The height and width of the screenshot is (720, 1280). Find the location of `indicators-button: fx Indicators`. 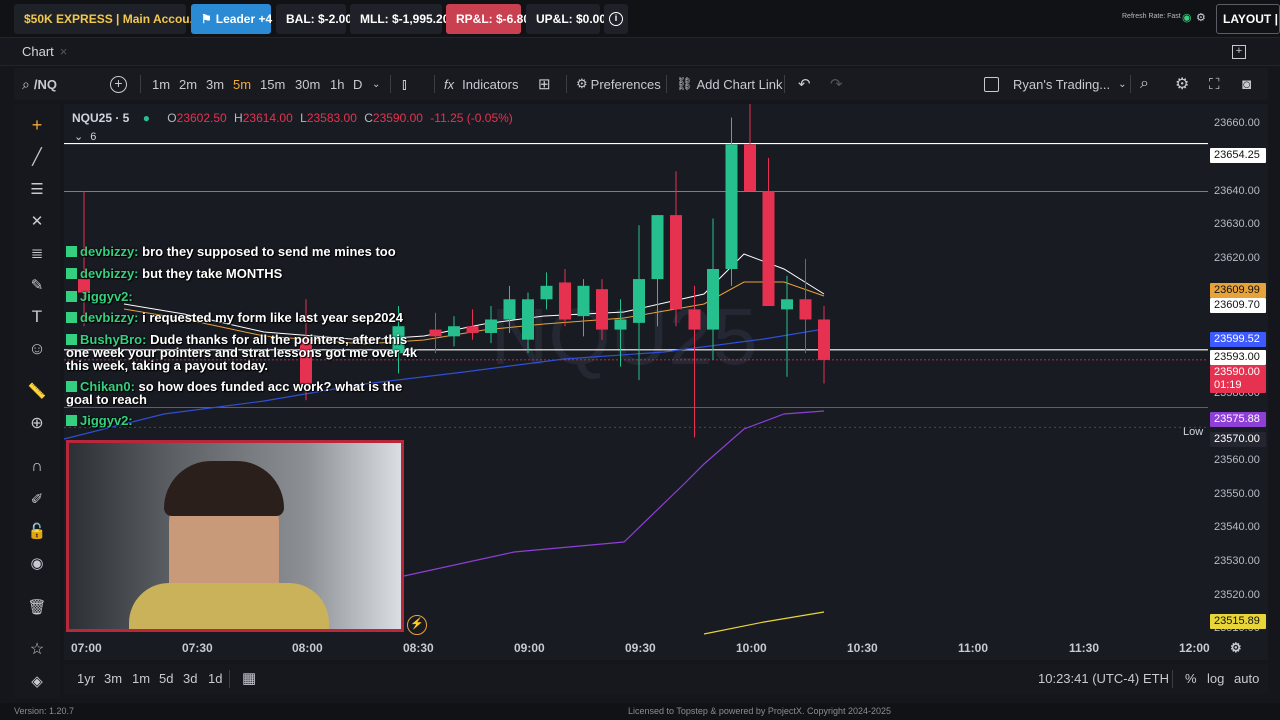

indicators-button: fx Indicators is located at coordinates (481, 84).